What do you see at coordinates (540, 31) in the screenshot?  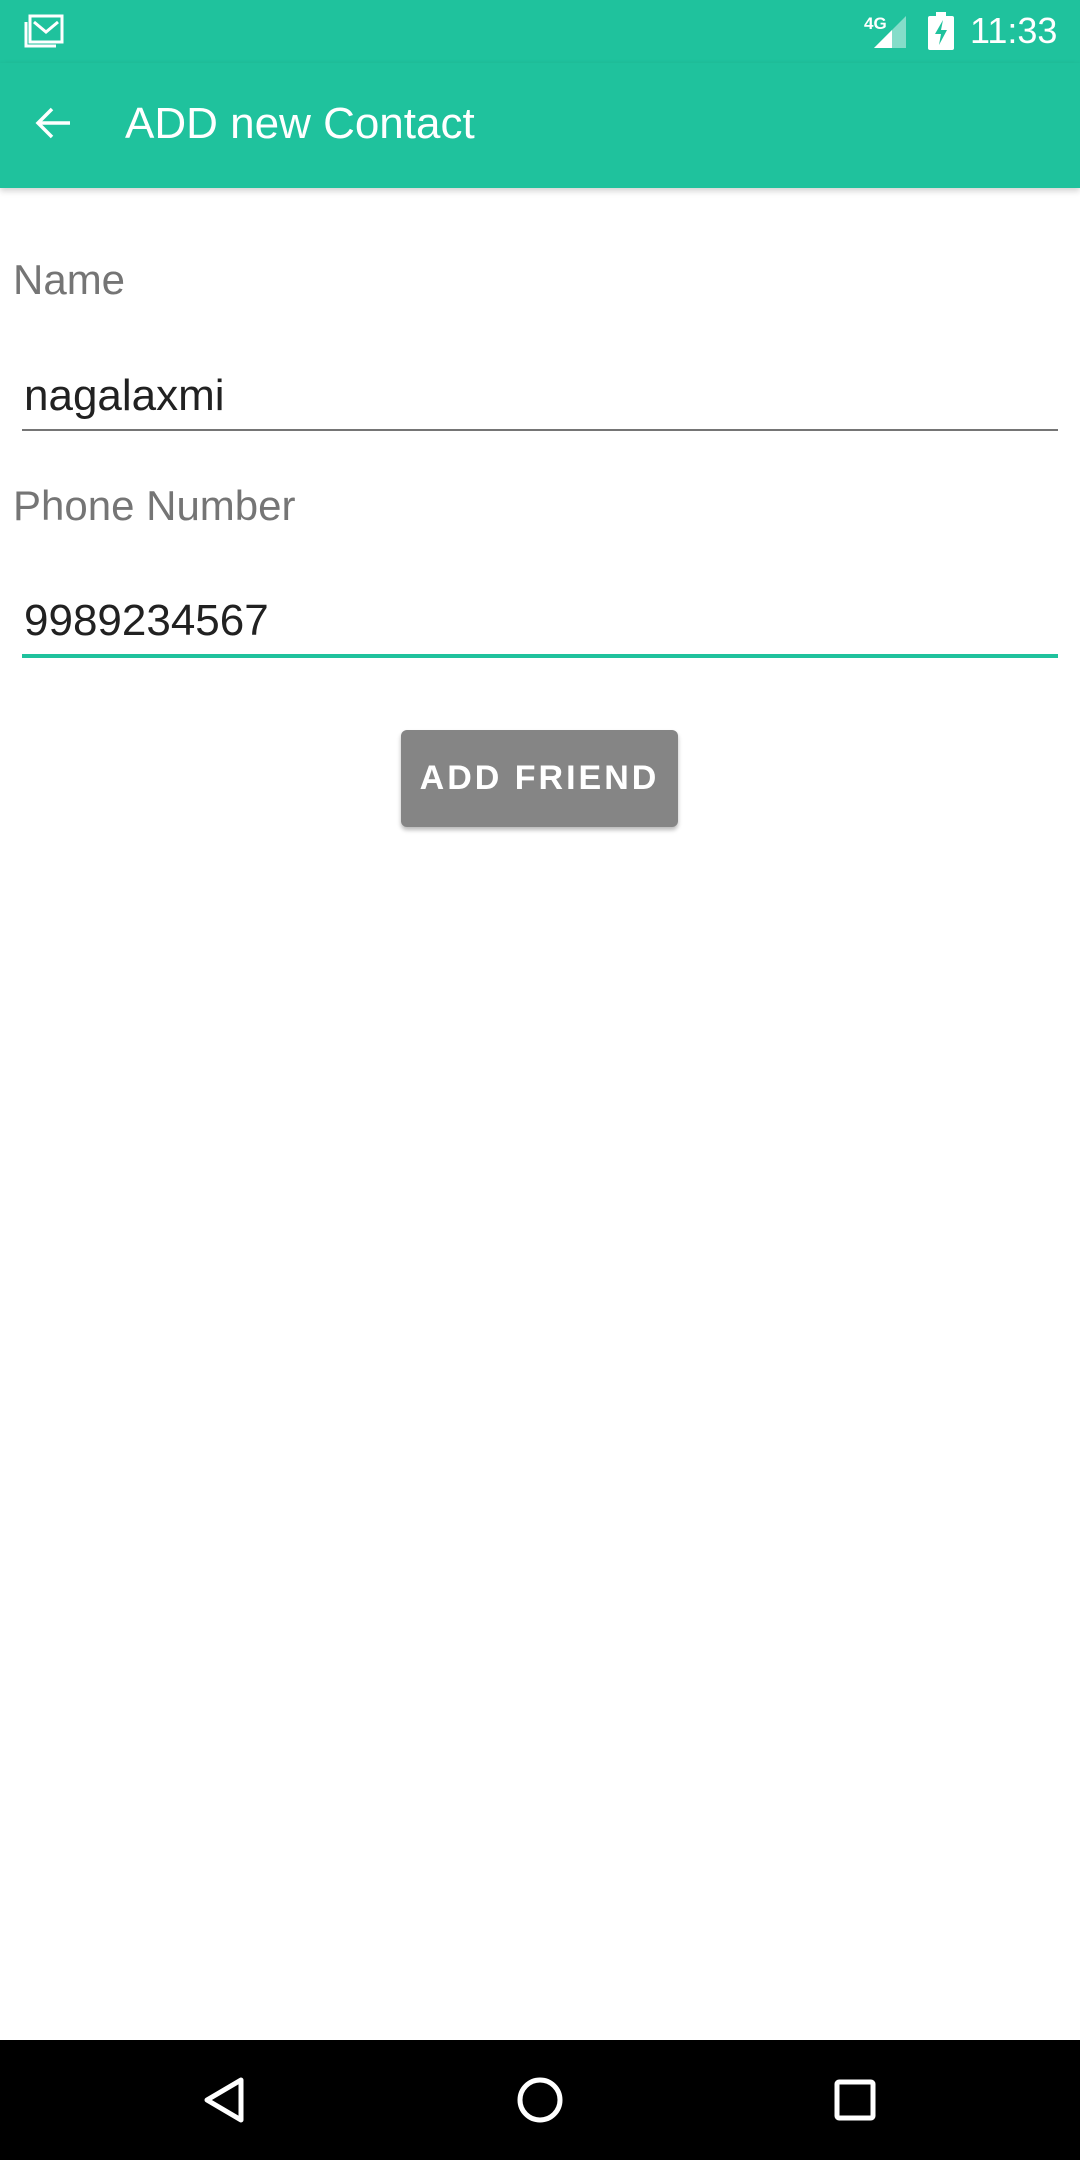 I see `status-bar: 4G 11:33` at bounding box center [540, 31].